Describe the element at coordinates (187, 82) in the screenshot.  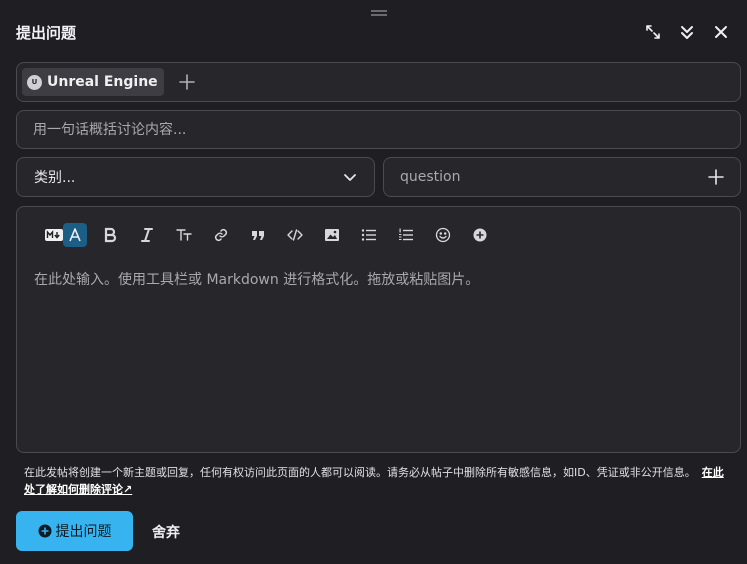
I see `plus-icon` at that location.